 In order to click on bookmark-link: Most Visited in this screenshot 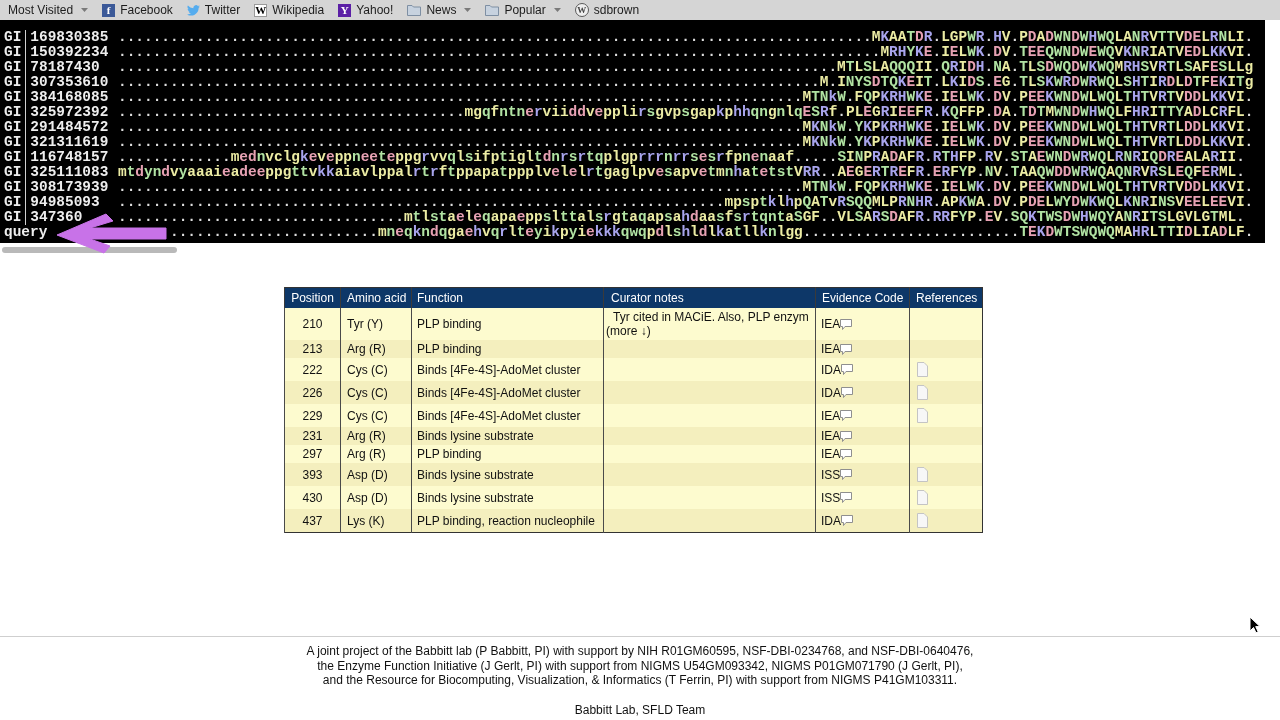, I will do `click(48, 10)`.